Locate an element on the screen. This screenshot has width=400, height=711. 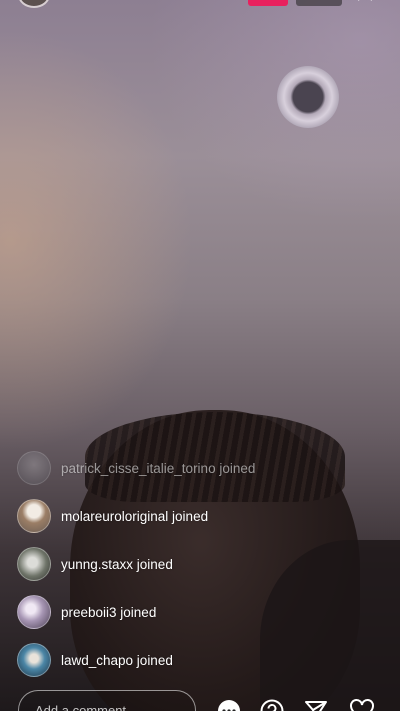
heart-icon is located at coordinates (362, 705).